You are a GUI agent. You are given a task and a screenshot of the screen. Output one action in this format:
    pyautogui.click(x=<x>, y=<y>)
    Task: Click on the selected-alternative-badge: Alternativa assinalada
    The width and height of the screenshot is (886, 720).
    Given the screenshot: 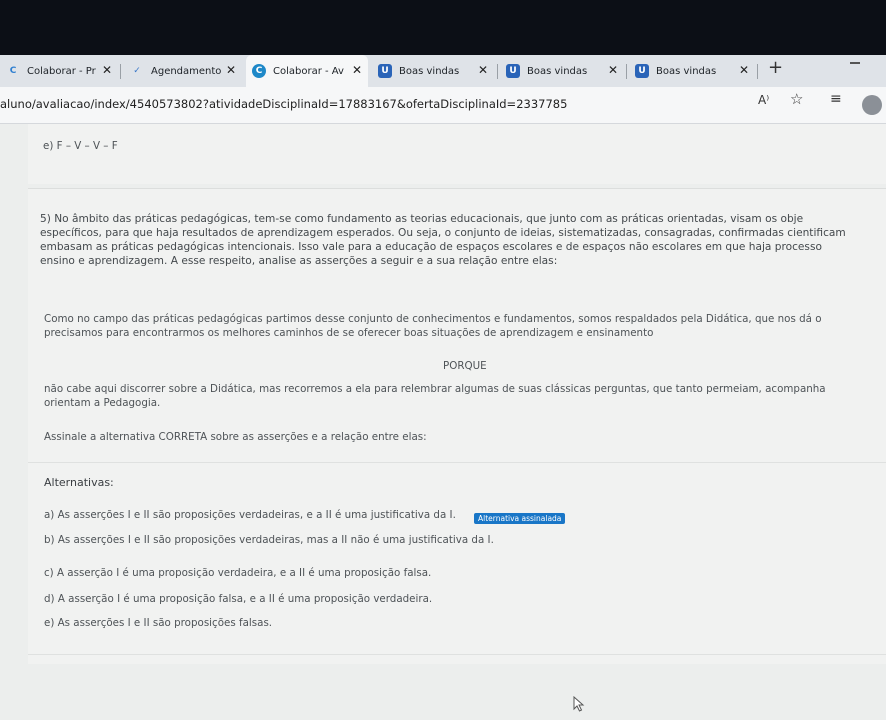 What is the action you would take?
    pyautogui.click(x=520, y=518)
    